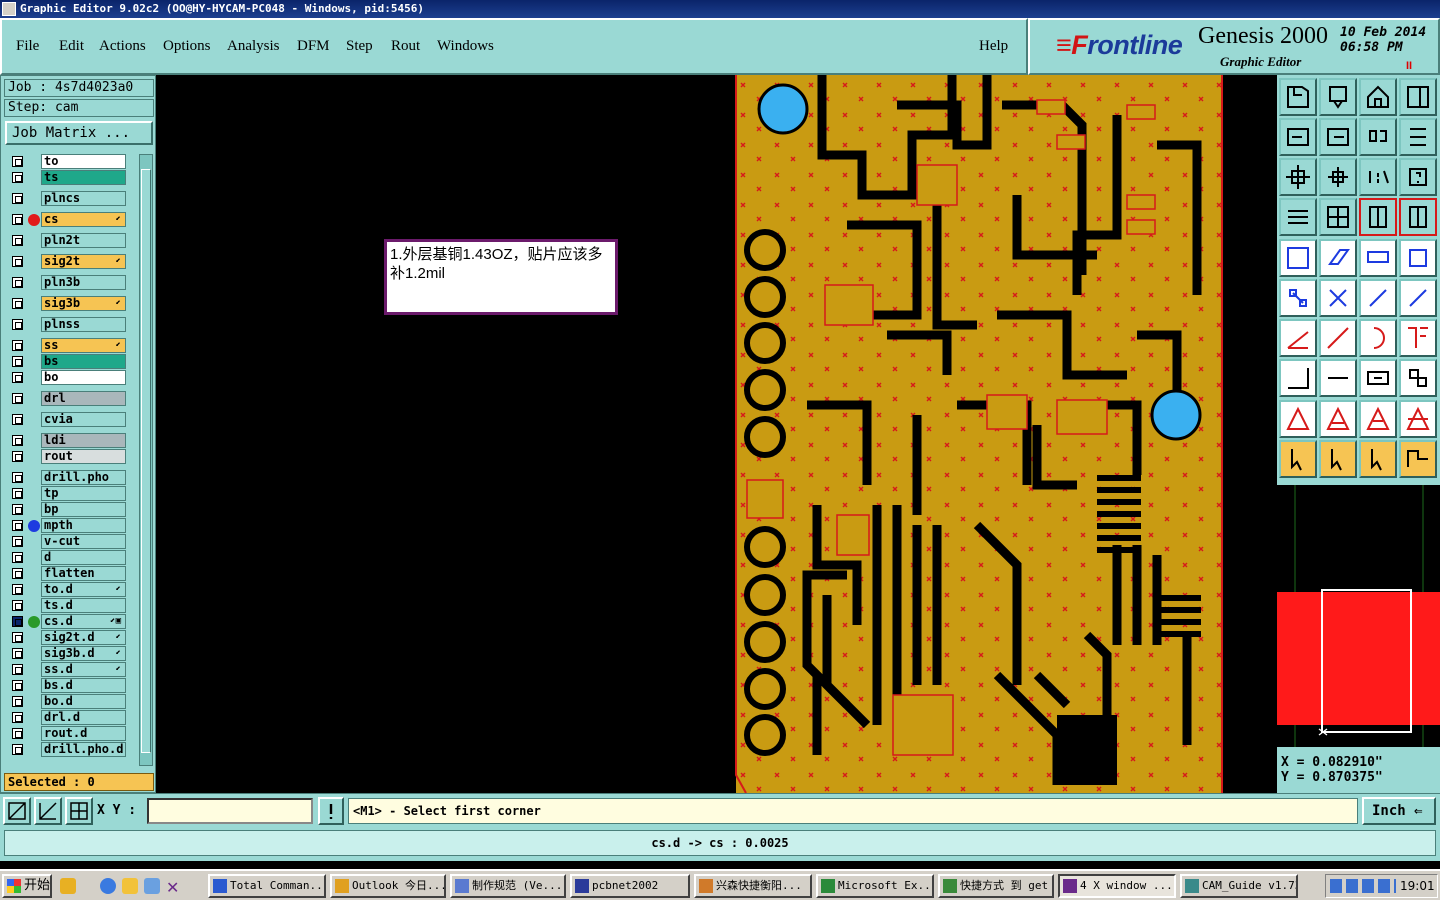  I want to click on text-icon, so click(1418, 338).